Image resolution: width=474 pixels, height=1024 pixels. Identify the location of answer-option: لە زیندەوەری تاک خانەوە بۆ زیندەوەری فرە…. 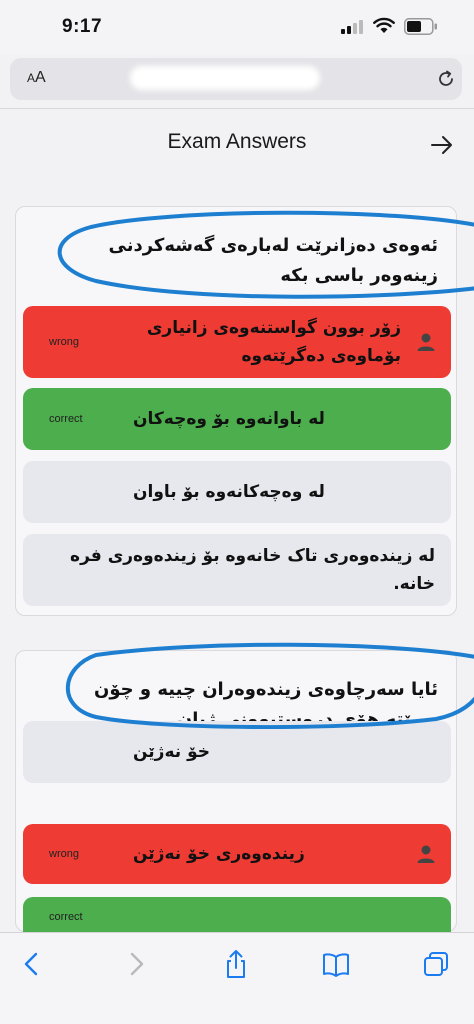
(237, 570).